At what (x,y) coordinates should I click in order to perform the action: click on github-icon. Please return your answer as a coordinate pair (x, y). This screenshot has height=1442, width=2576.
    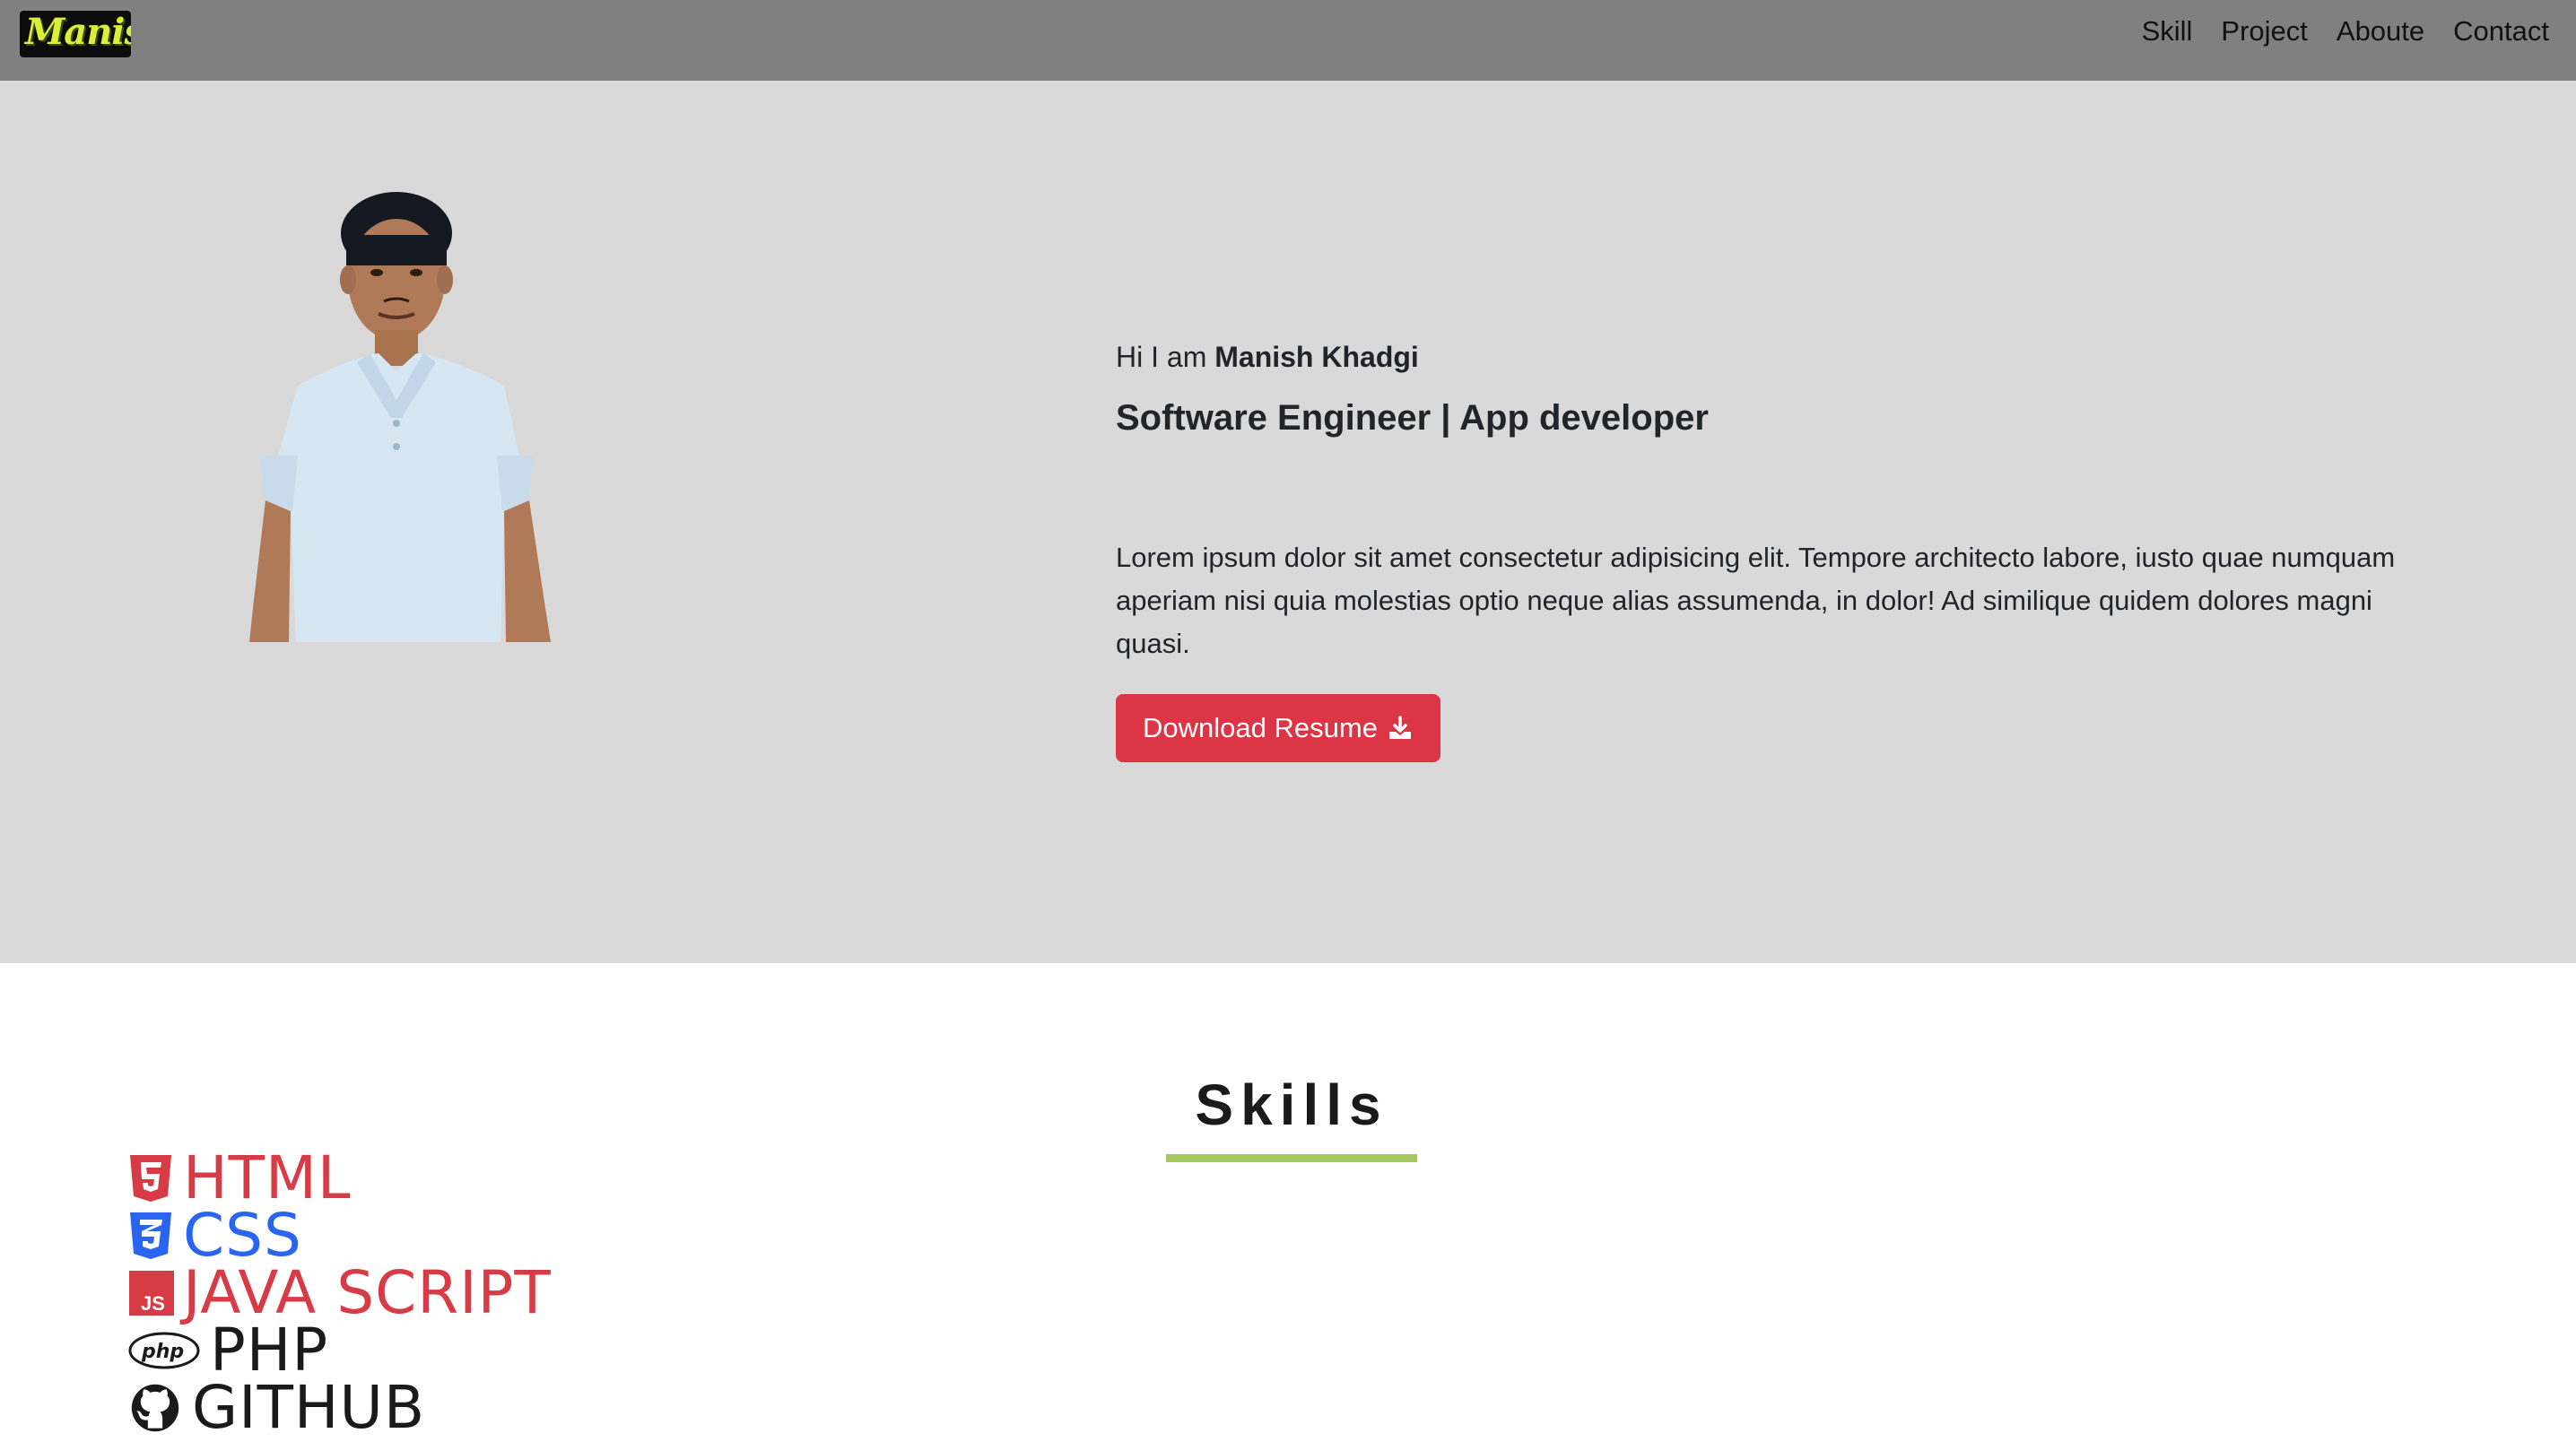
    Looking at the image, I should click on (155, 1408).